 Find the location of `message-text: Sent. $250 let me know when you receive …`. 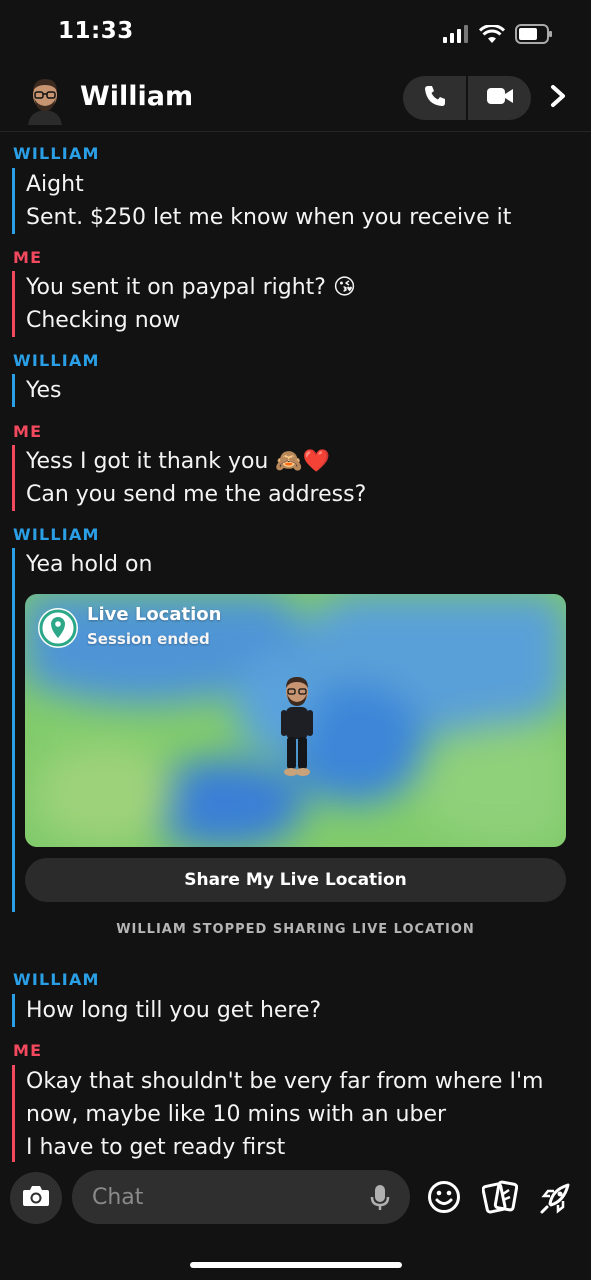

message-text: Sent. $250 let me know when you receive … is located at coordinates (269, 217).